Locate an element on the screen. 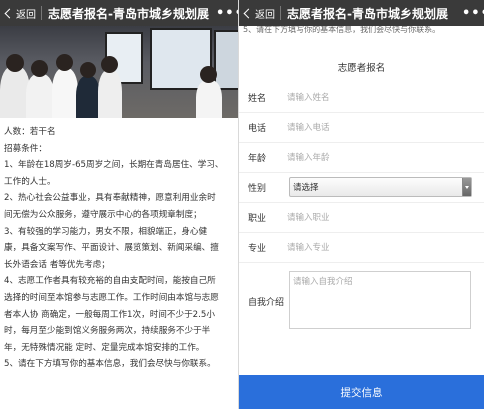  gender-select: 请选择 is located at coordinates (380, 187).